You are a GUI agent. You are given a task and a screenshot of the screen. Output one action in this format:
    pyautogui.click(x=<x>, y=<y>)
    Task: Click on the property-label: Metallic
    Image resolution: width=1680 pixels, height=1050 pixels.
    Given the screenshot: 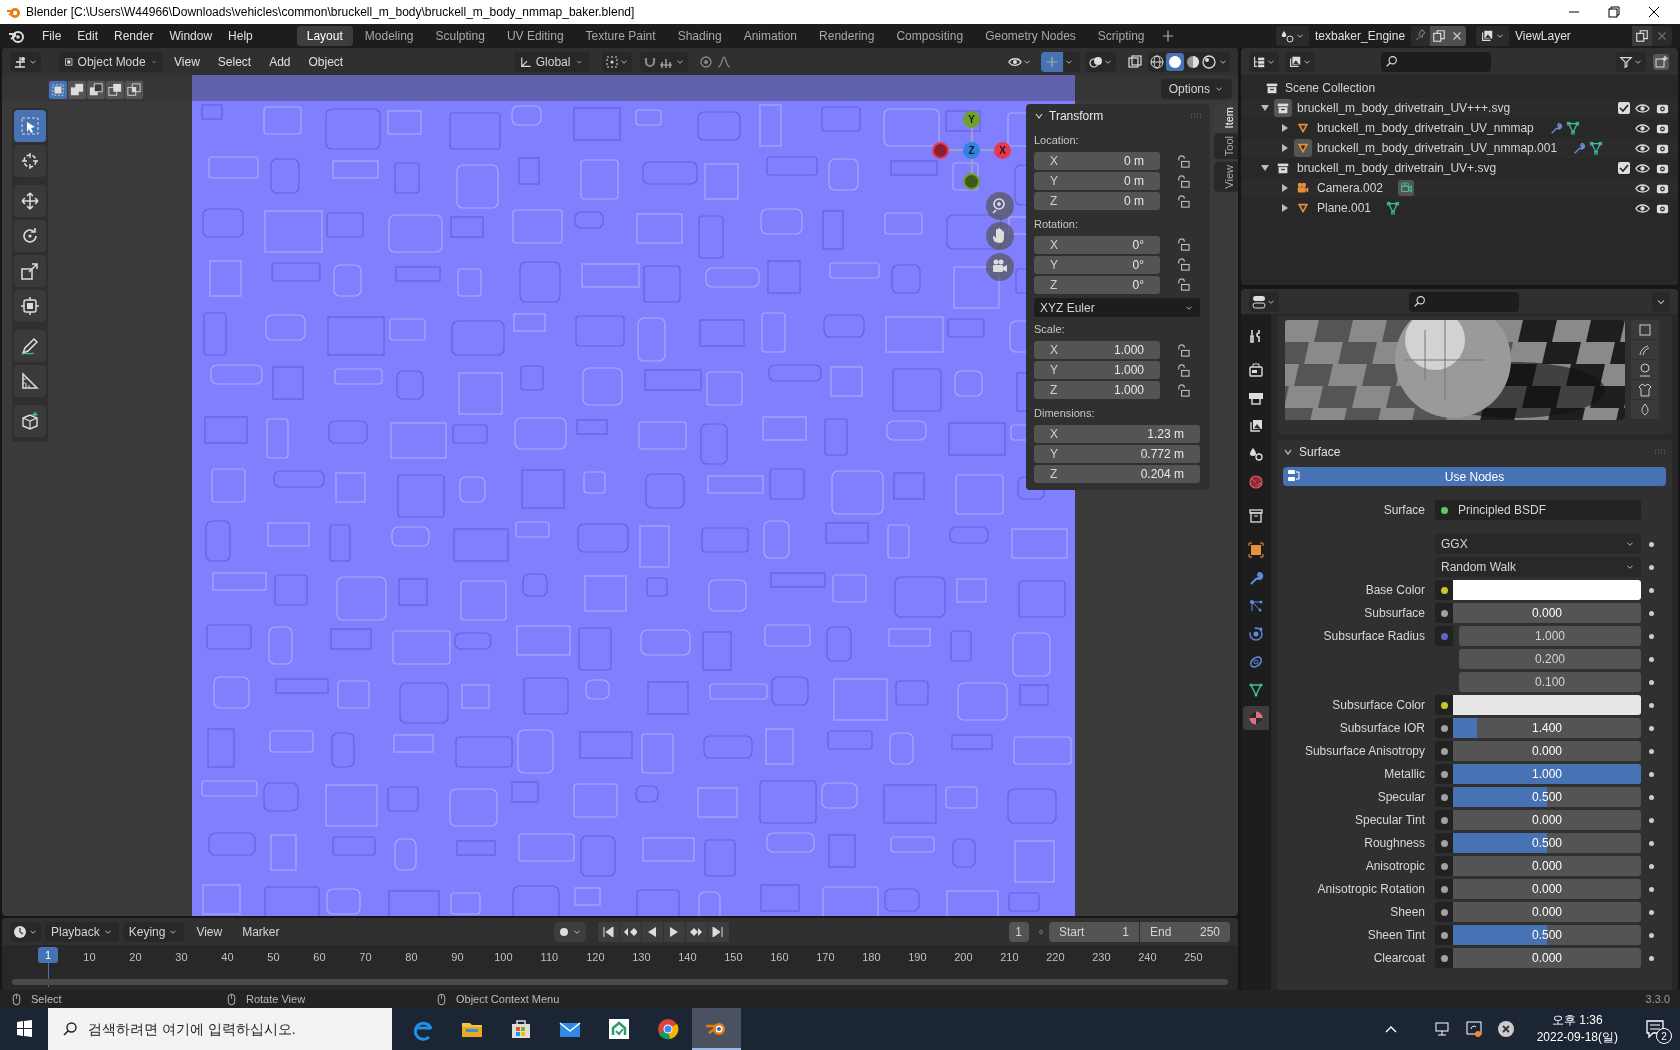 What is the action you would take?
    pyautogui.click(x=1404, y=774)
    